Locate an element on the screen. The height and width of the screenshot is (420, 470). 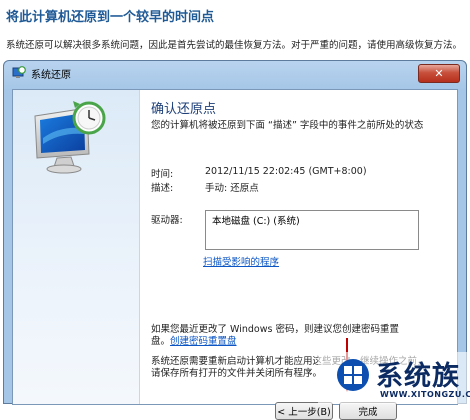
confirm-subtext: 您的计算机将被还原到下面 “描述” 字段中的事件之前所处的状态 is located at coordinates (287, 125).